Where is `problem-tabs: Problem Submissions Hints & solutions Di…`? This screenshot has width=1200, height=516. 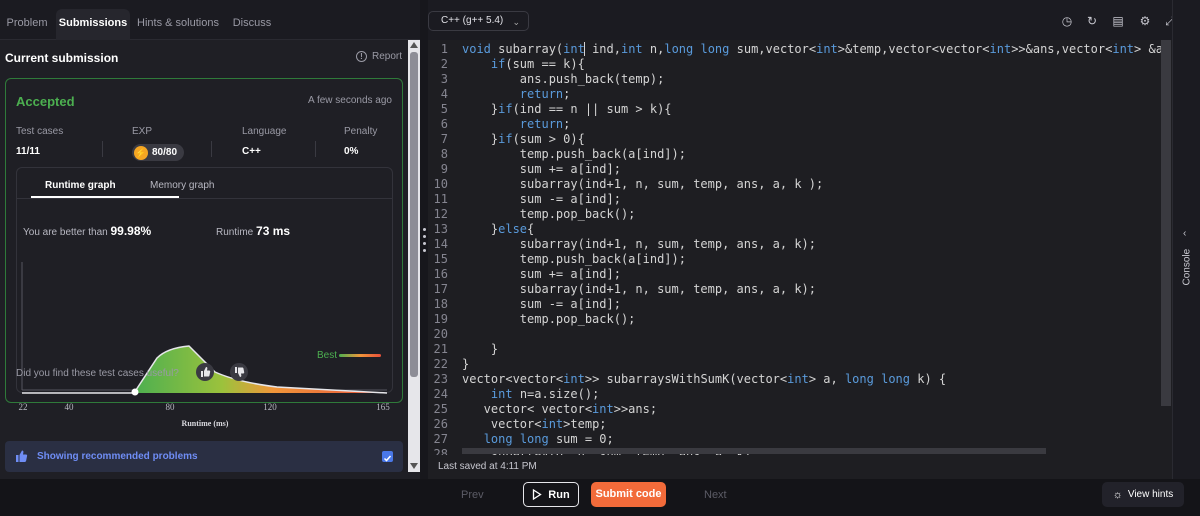
problem-tabs: Problem Submissions Hints & solutions Di… is located at coordinates (210, 20).